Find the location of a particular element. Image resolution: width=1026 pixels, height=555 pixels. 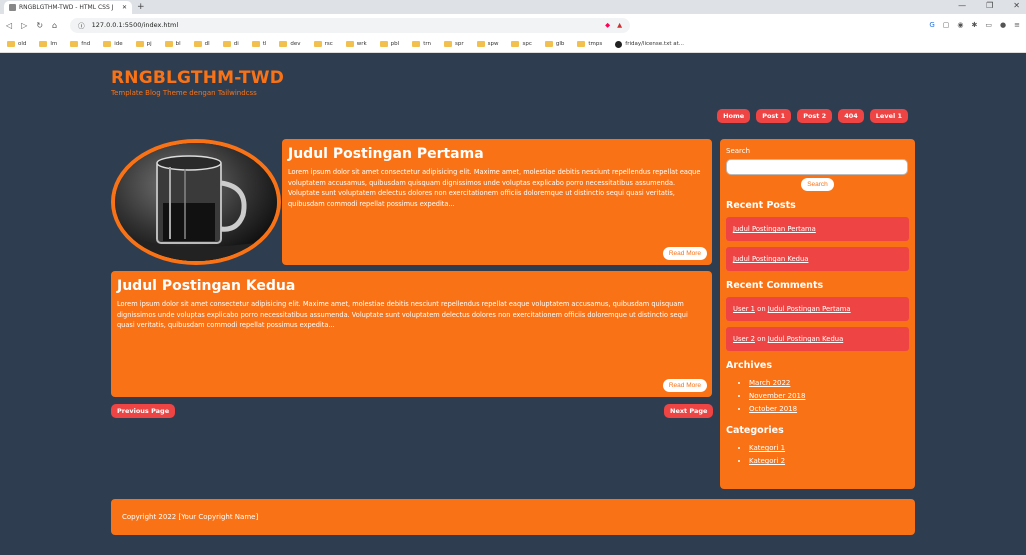

bookmark-item: spc is located at coordinates (521, 44).